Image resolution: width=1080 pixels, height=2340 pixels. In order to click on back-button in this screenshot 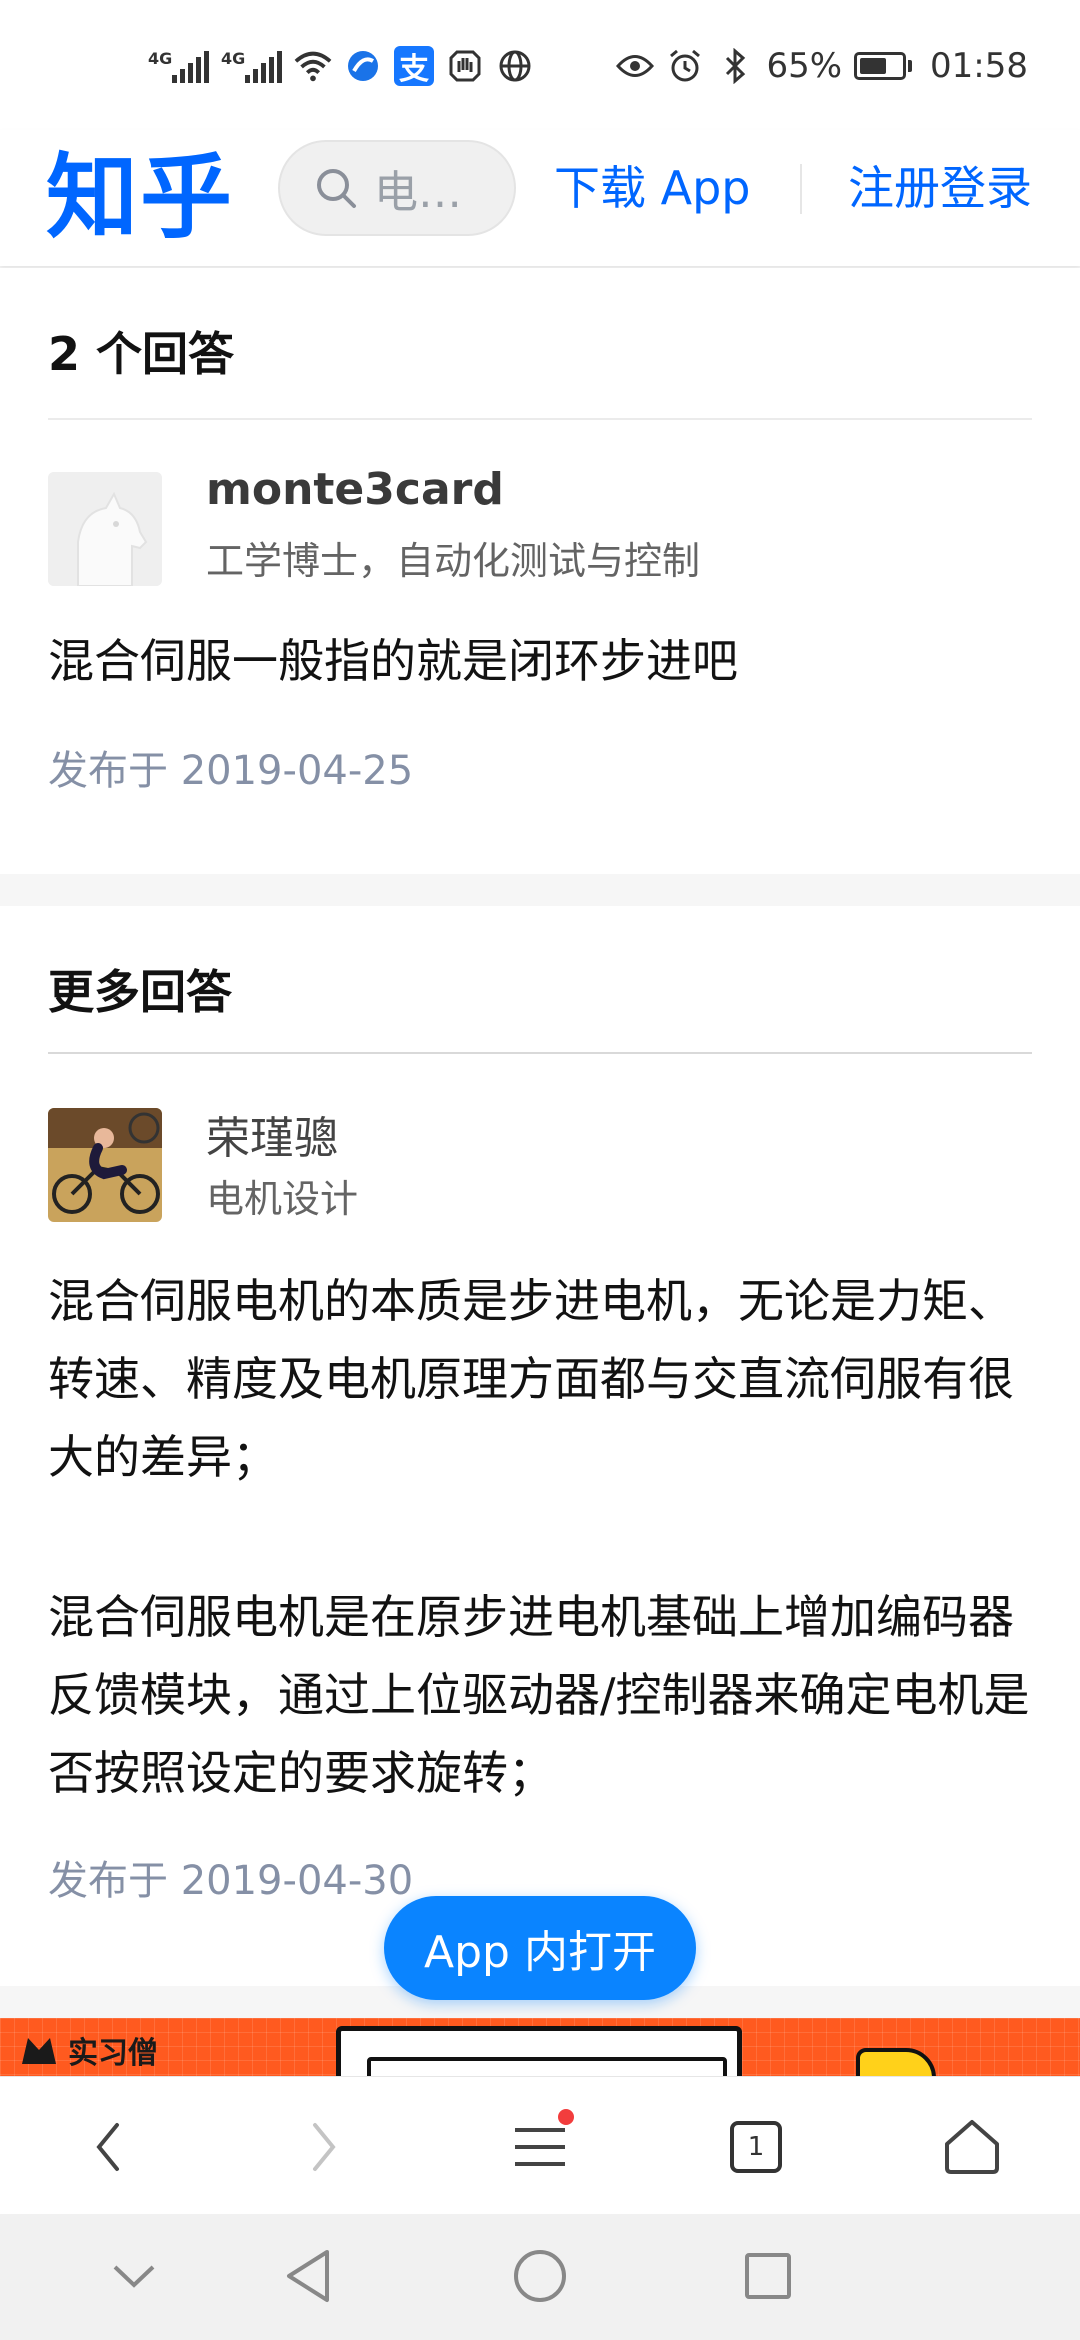, I will do `click(108, 2147)`.